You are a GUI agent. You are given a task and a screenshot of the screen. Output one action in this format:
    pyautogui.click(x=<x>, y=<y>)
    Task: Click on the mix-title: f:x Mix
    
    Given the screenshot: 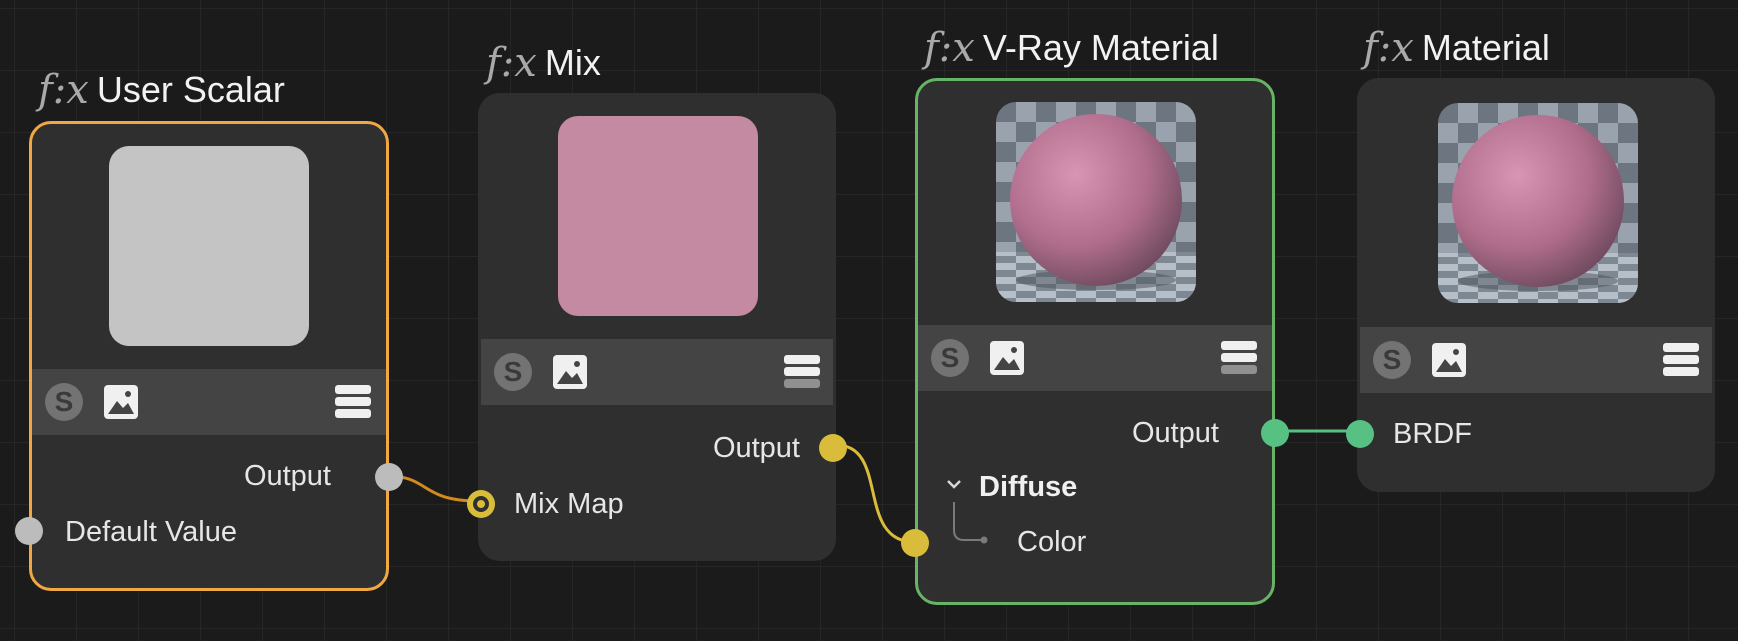 What is the action you would take?
    pyautogui.click(x=543, y=63)
    